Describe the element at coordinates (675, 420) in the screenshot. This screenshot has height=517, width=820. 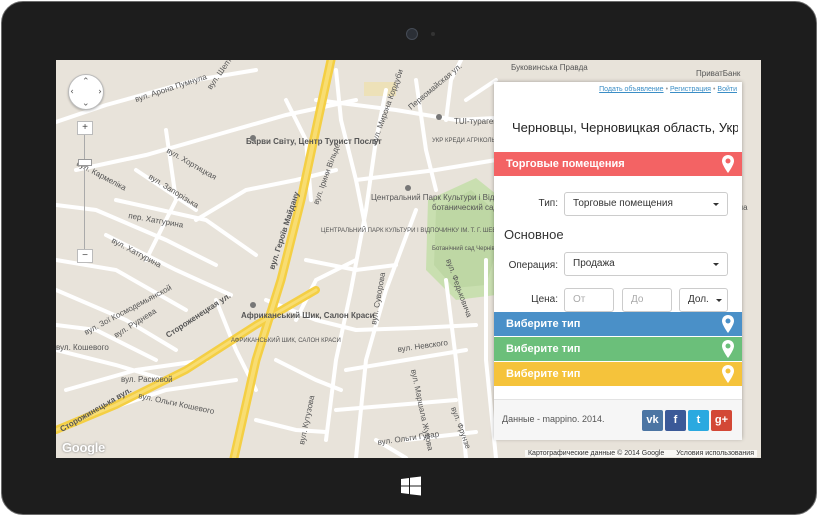
I see `facebook-share-icon: f` at that location.